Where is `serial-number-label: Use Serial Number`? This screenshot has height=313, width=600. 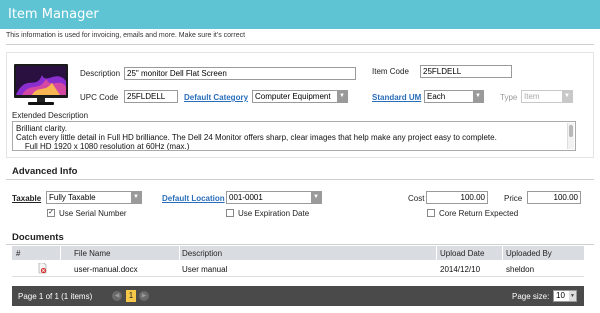 serial-number-label: Use Serial Number is located at coordinates (93, 213).